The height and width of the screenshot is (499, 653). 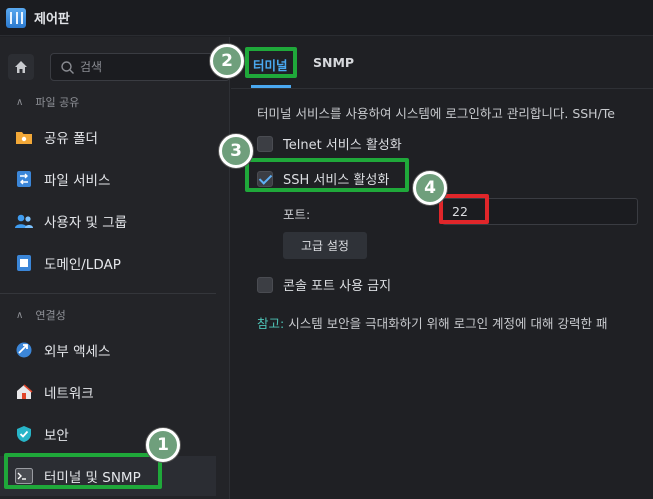 I want to click on tab-terminal: 터미널, so click(x=270, y=64).